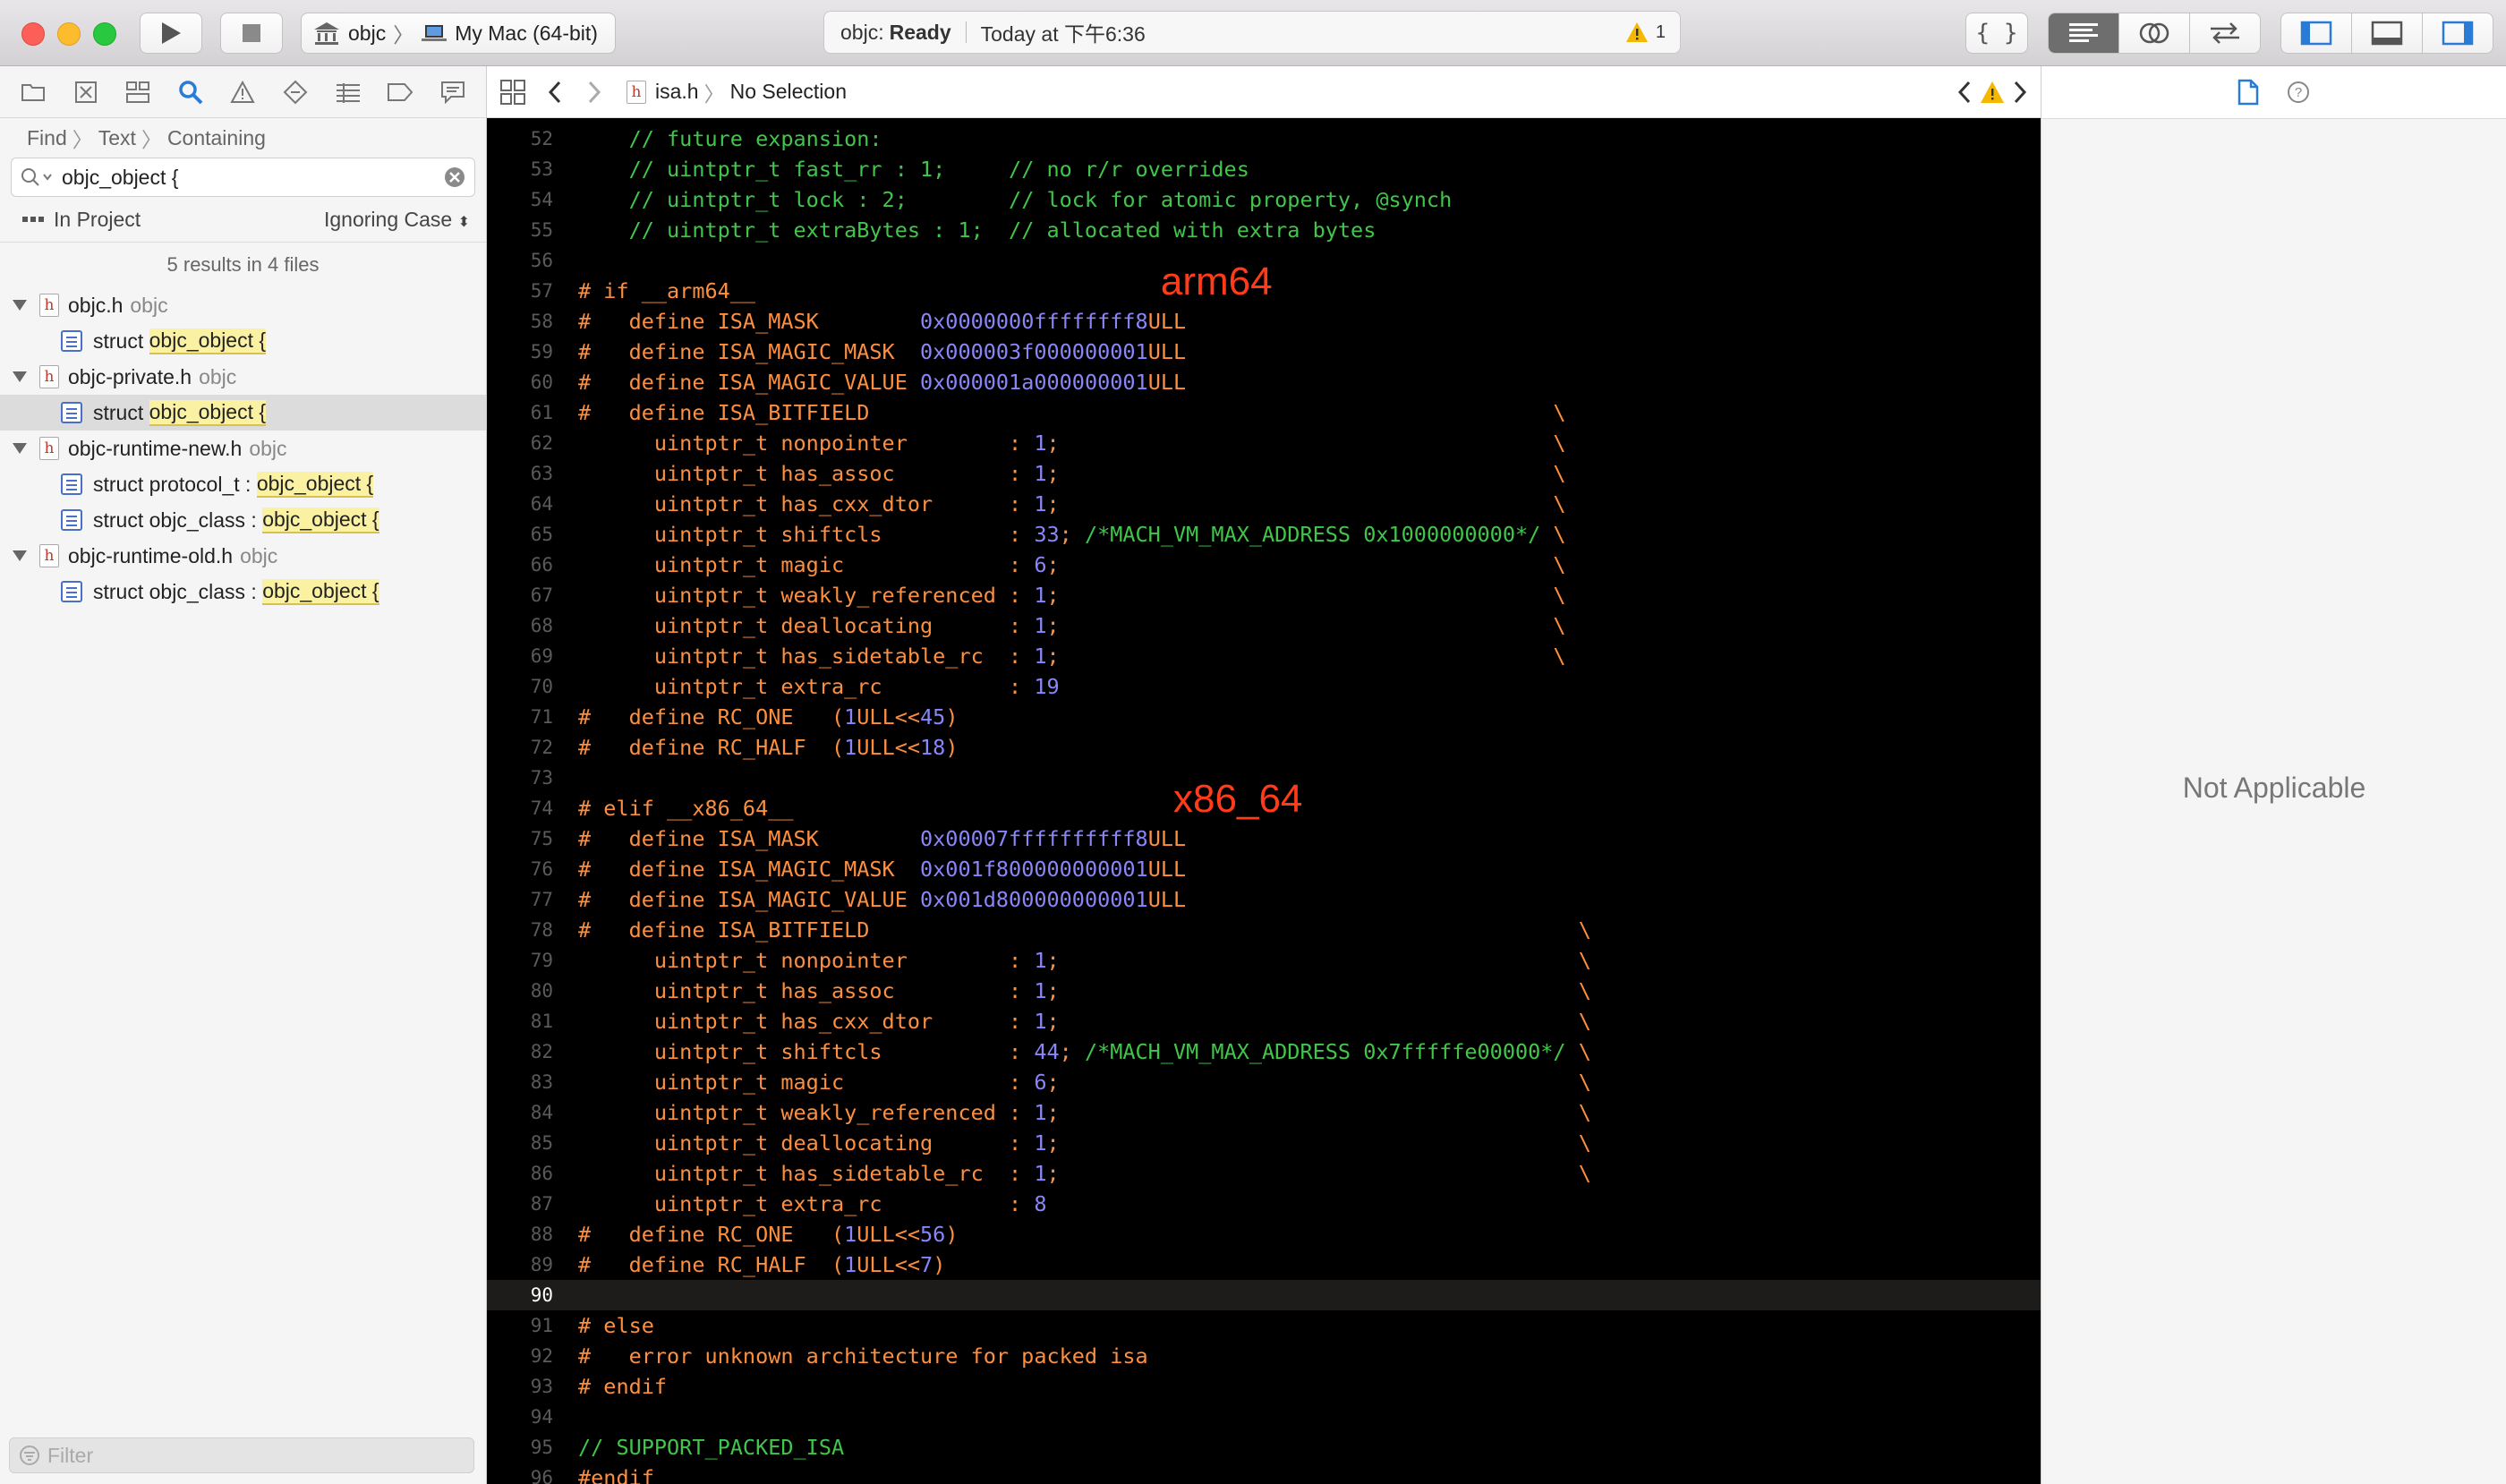  What do you see at coordinates (520, 1264) in the screenshot?
I see `line-number: 89` at bounding box center [520, 1264].